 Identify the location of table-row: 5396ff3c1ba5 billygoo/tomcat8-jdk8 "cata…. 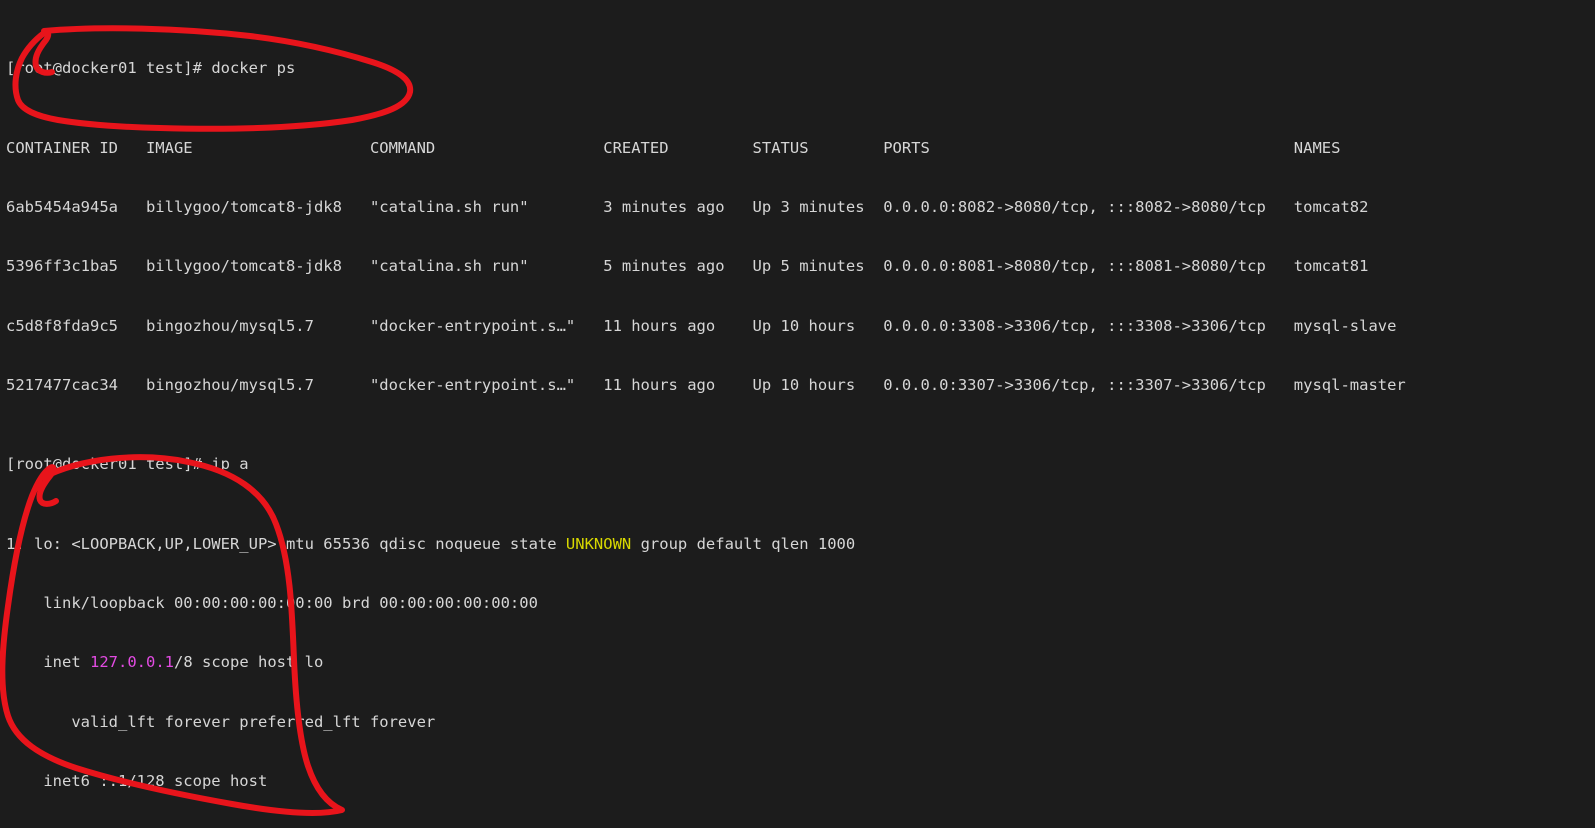
(687, 266).